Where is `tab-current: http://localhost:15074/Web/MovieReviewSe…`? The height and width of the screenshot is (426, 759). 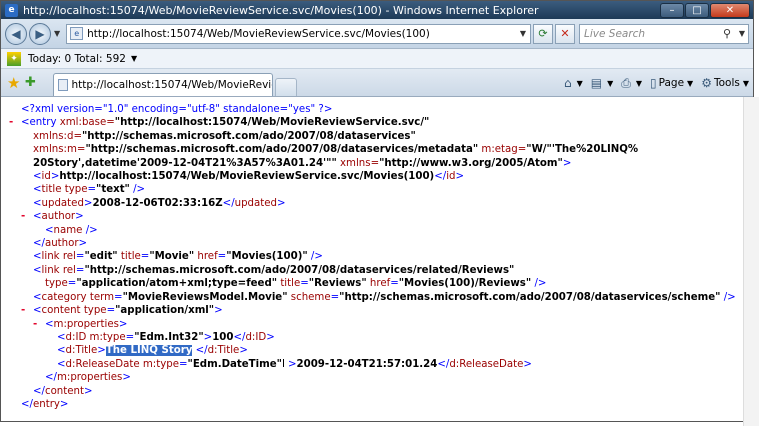 tab-current: http://localhost:15074/Web/MovieReviewSe… is located at coordinates (163, 84).